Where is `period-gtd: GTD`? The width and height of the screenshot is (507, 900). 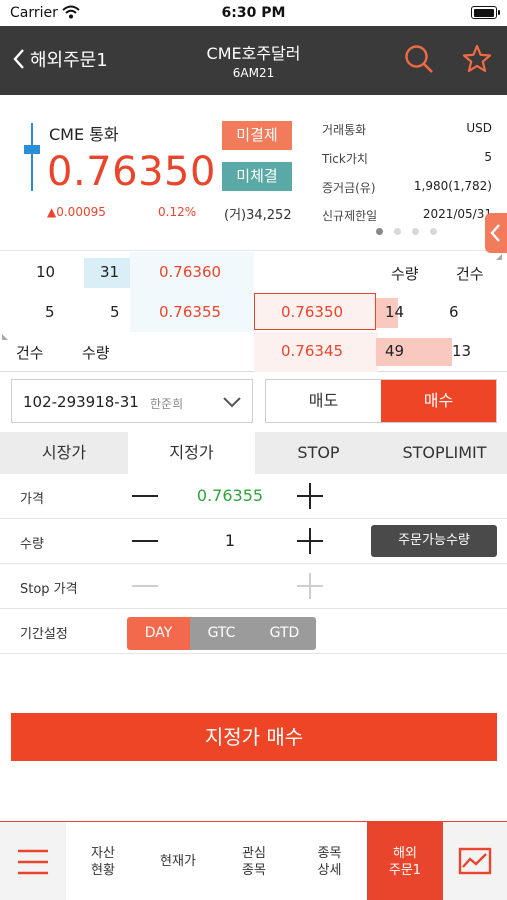
period-gtd: GTD is located at coordinates (284, 633).